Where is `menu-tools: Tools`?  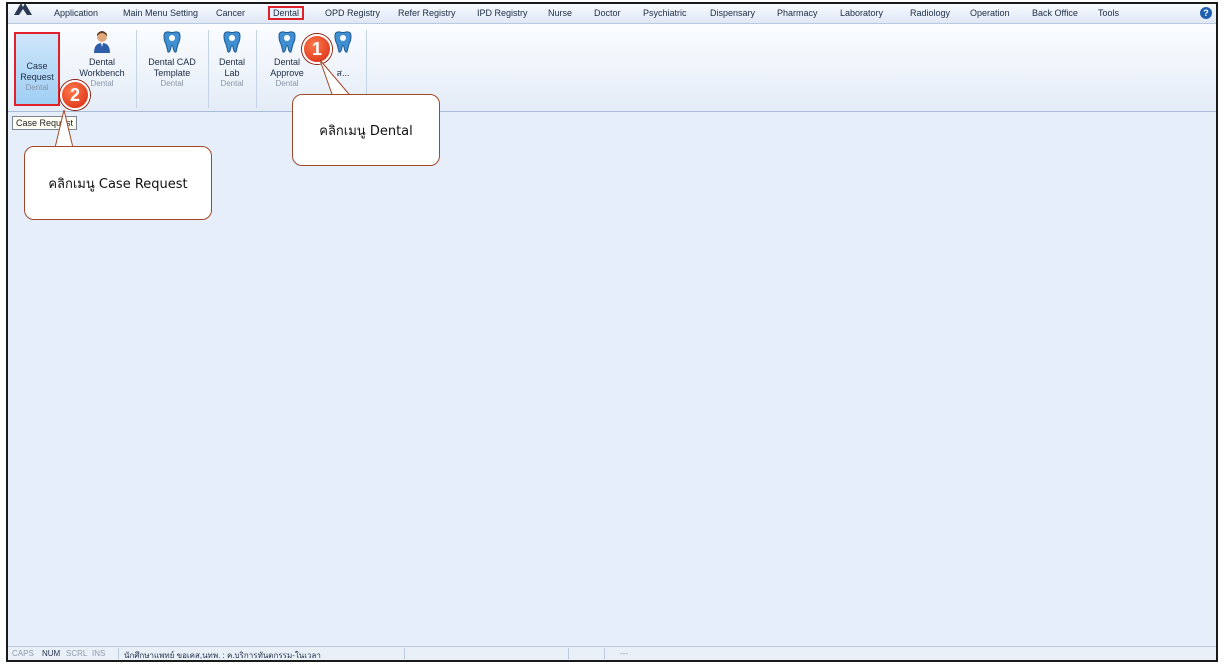 menu-tools: Tools is located at coordinates (1108, 13).